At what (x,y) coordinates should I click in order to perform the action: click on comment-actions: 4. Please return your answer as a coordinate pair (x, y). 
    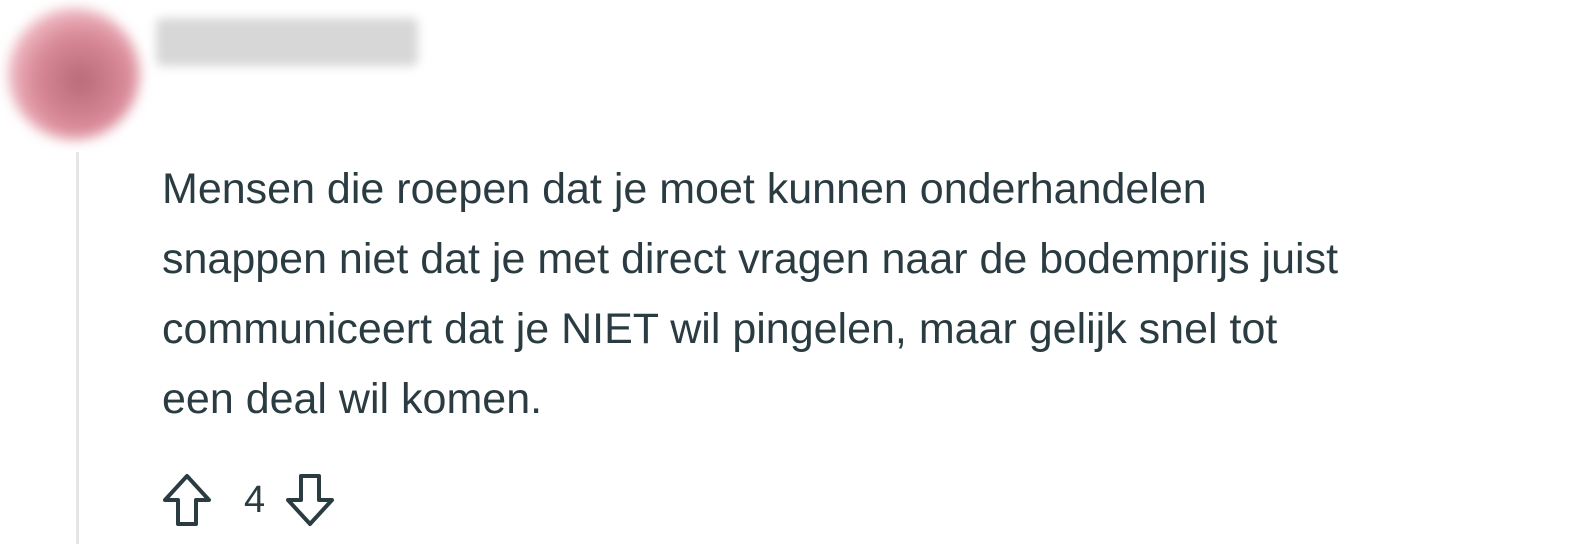
    Looking at the image, I should click on (248, 500).